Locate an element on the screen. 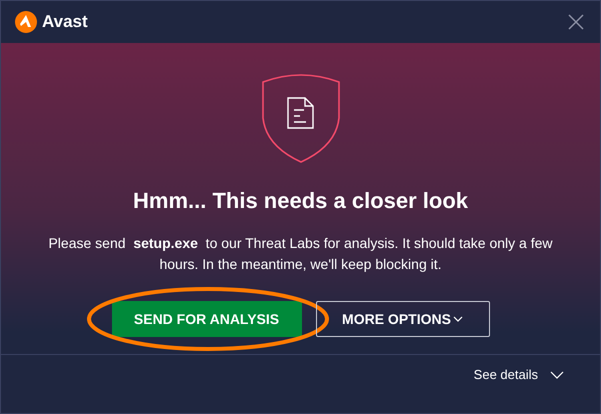 The height and width of the screenshot is (414, 601). brand-name: Avast is located at coordinates (65, 22).